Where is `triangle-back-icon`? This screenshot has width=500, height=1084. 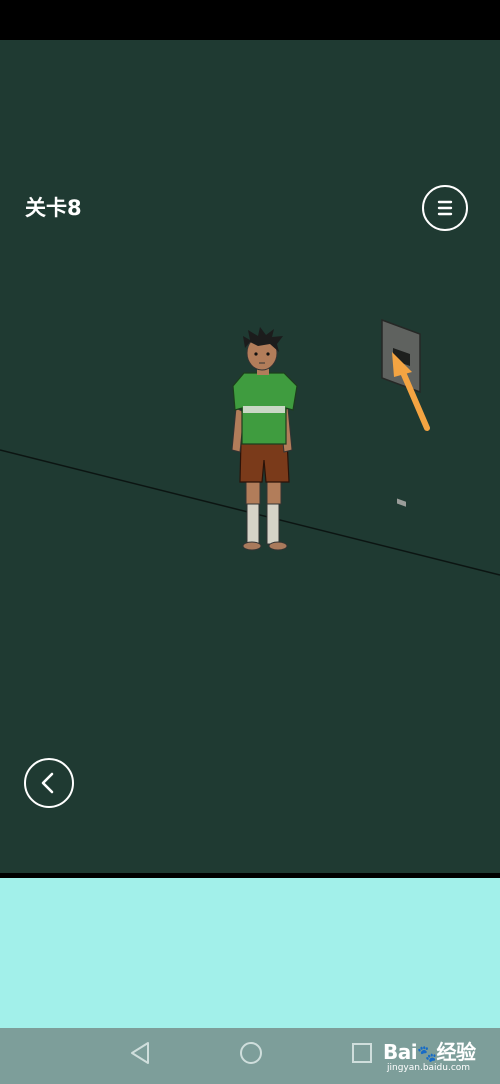
triangle-back-icon is located at coordinates (140, 1053).